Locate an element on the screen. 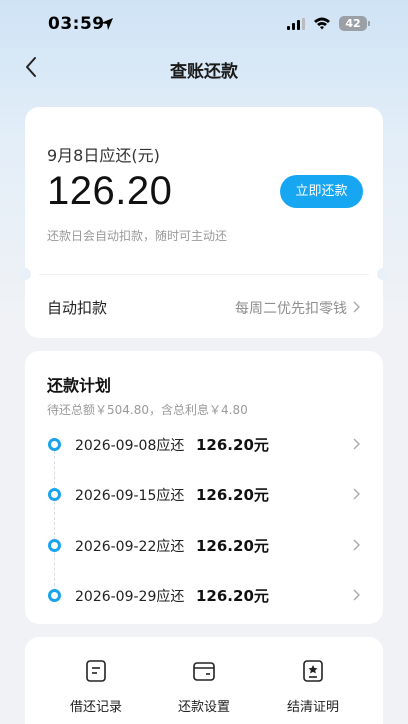  due-amount: 126.20 is located at coordinates (110, 191).